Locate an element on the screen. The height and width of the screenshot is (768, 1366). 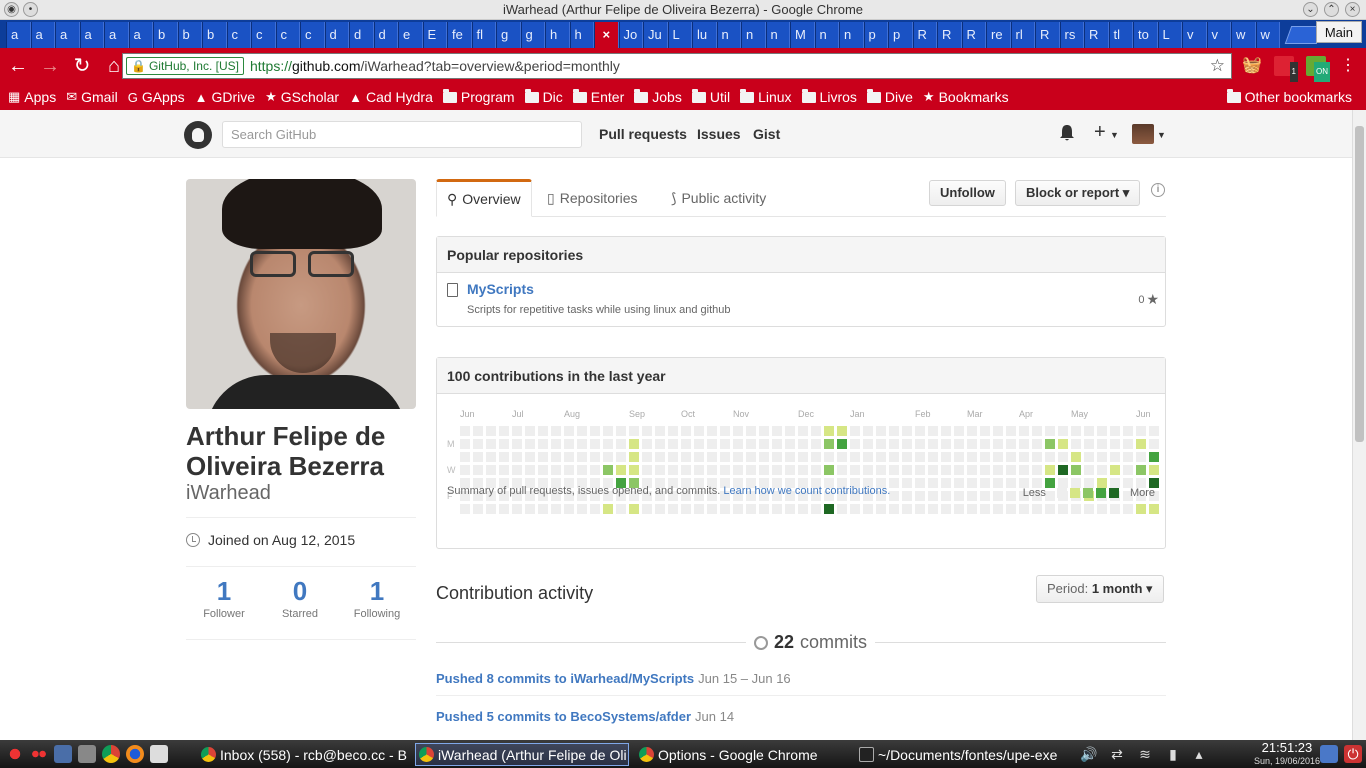
browser-tab: Ju is located at coordinates (655, 35).